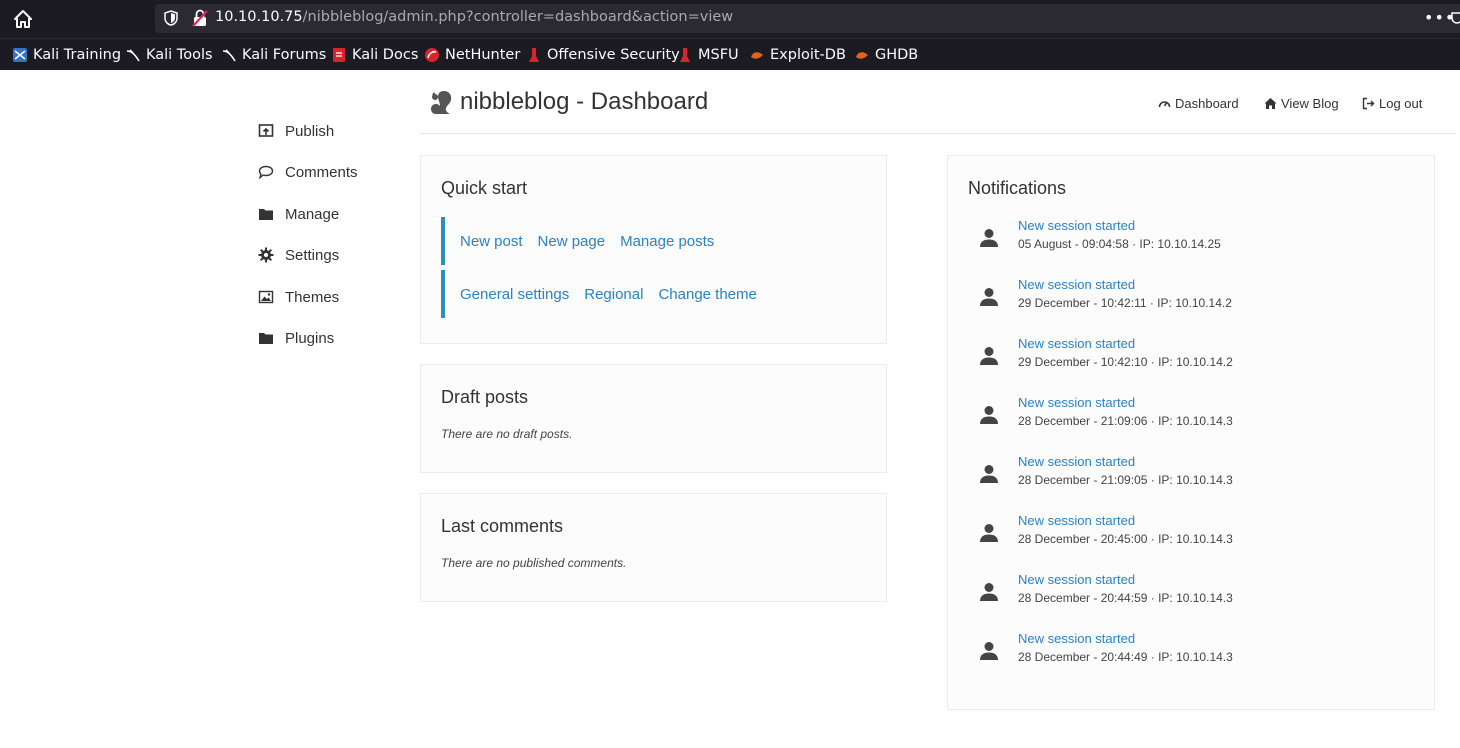  Describe the element at coordinates (266, 172) in the screenshot. I see `comment-icon` at that location.